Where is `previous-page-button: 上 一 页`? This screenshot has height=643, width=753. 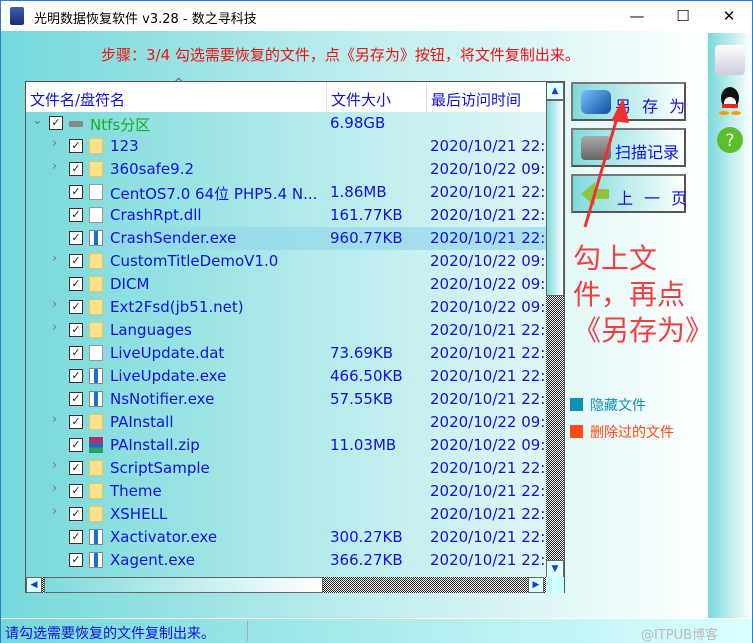
previous-page-button: 上 一 页 is located at coordinates (629, 193).